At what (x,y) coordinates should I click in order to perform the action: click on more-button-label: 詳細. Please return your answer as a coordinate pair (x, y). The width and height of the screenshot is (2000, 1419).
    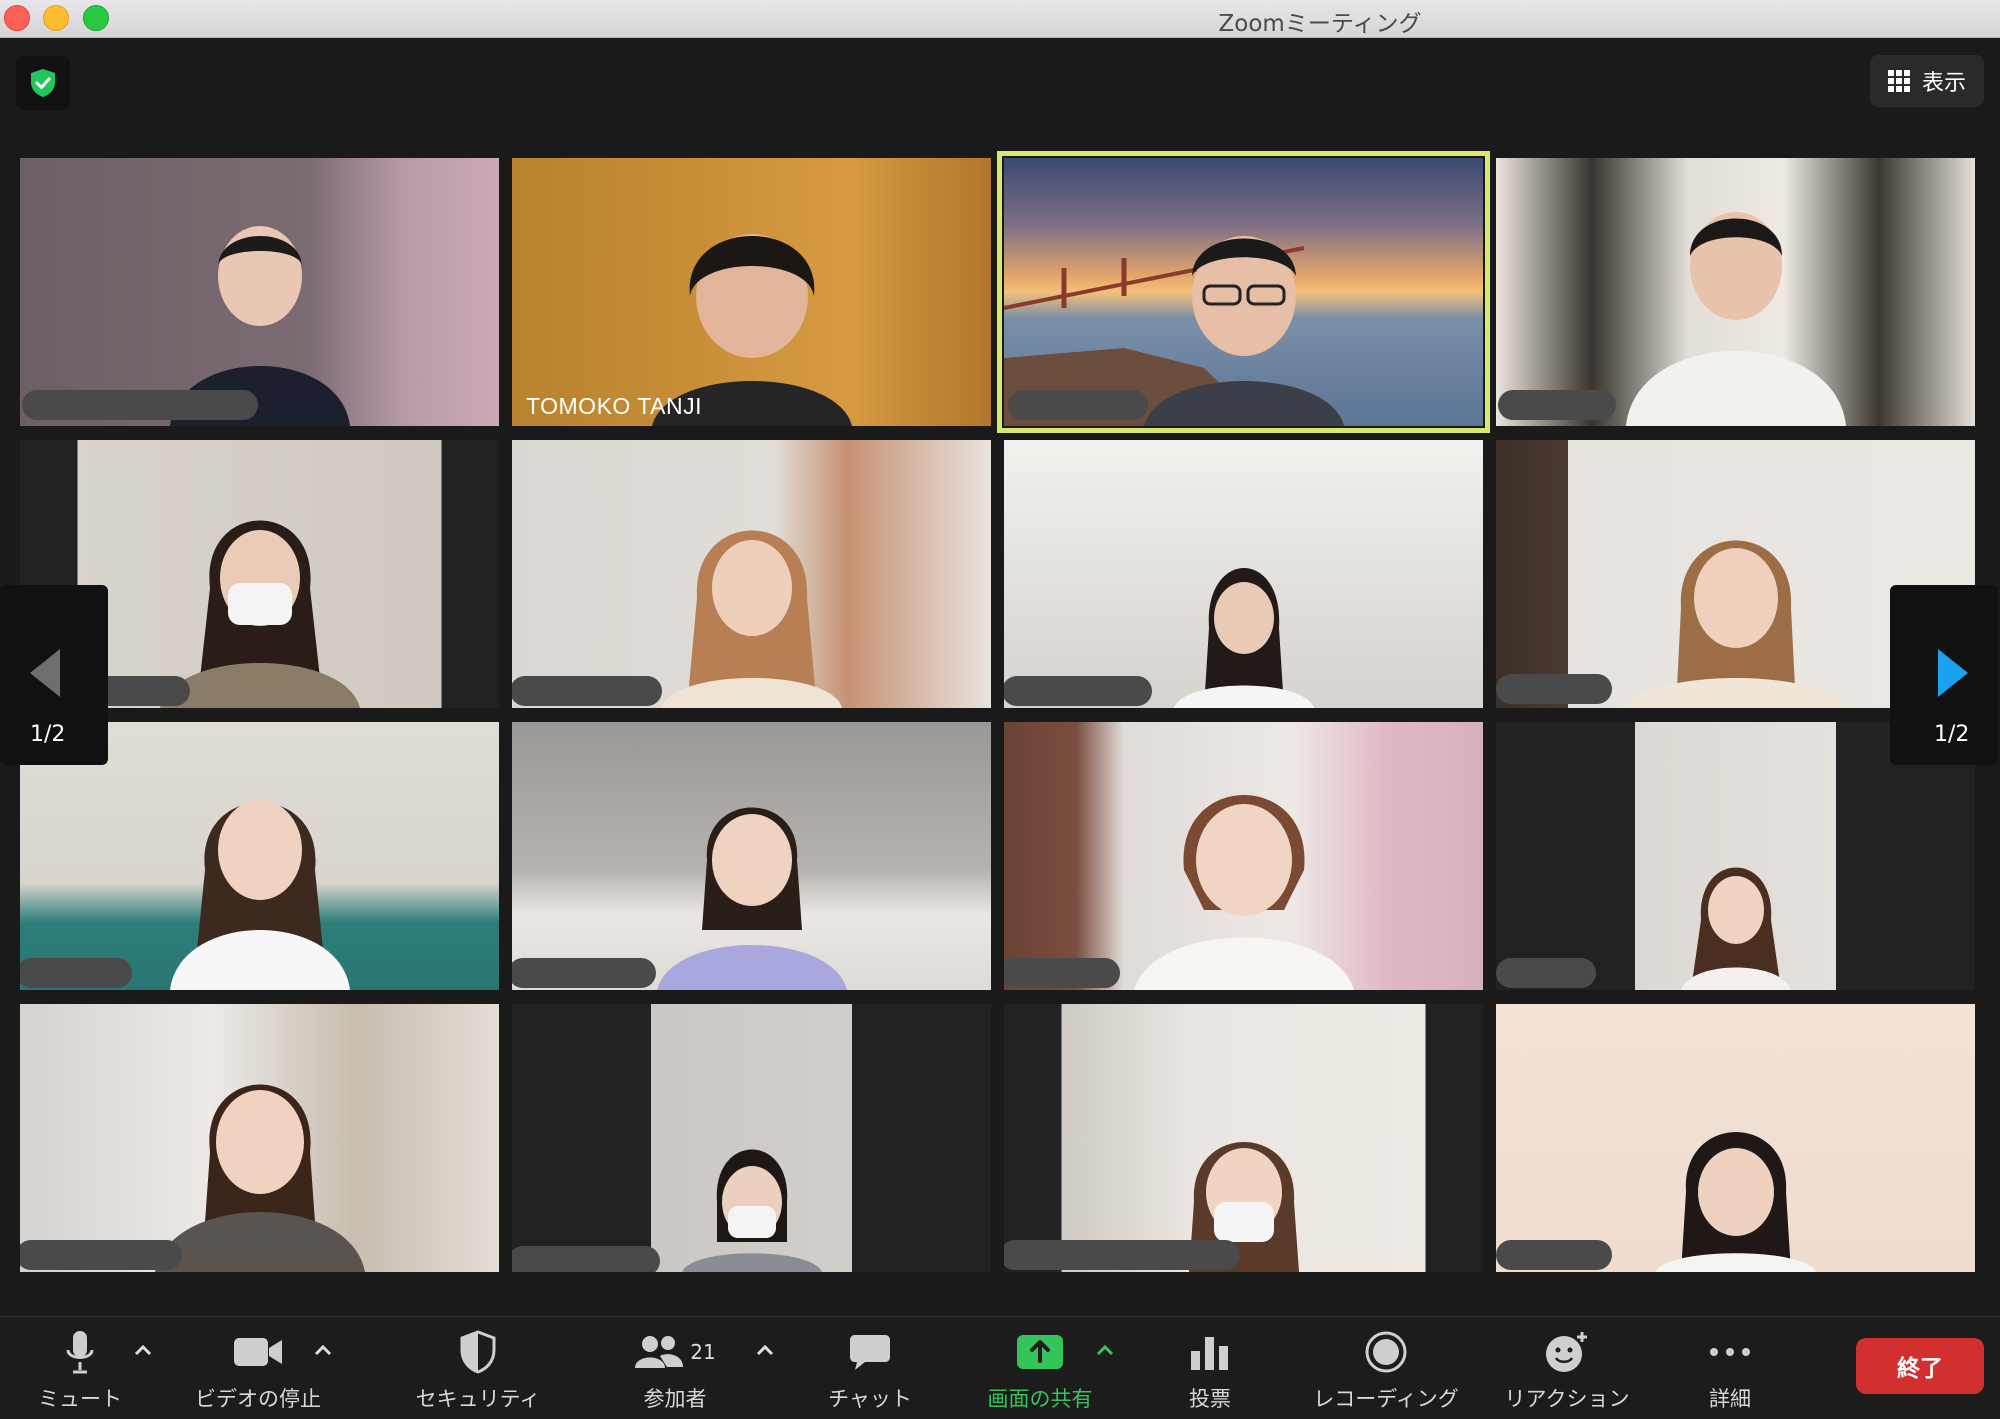
    Looking at the image, I should click on (1730, 1399).